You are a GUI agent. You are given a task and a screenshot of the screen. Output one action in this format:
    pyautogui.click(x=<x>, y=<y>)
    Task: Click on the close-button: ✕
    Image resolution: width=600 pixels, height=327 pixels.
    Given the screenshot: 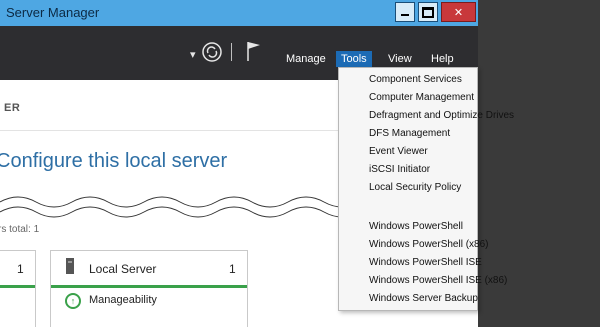 What is the action you would take?
    pyautogui.click(x=458, y=12)
    